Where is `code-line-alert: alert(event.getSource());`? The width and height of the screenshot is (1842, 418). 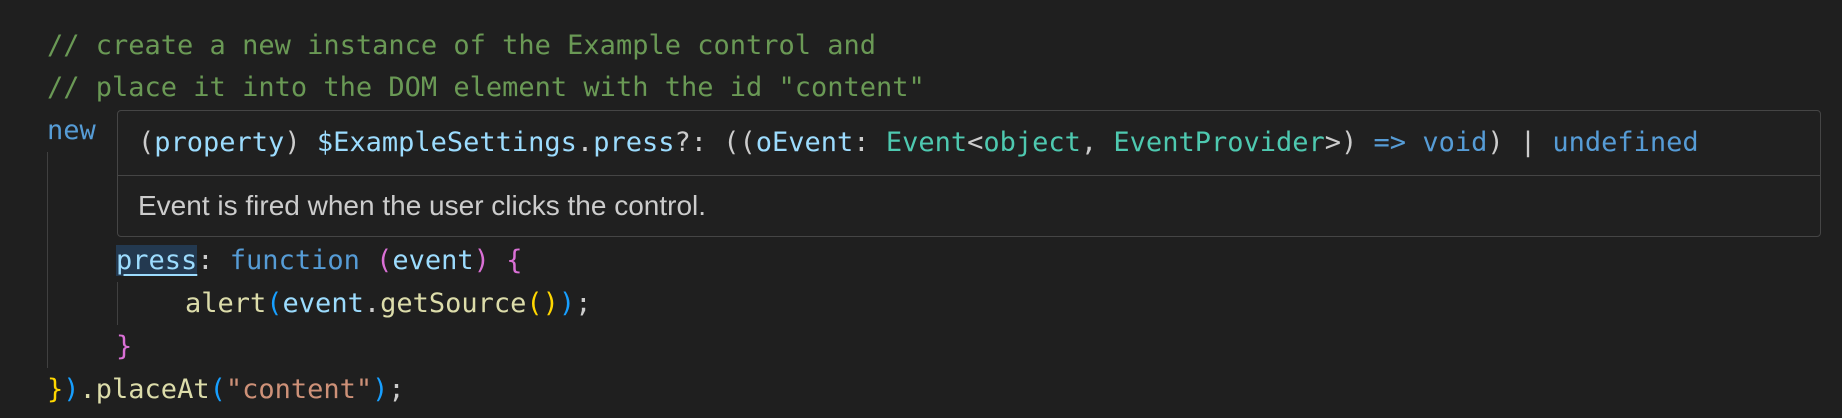 code-line-alert: alert(event.getSource()); is located at coordinates (388, 303).